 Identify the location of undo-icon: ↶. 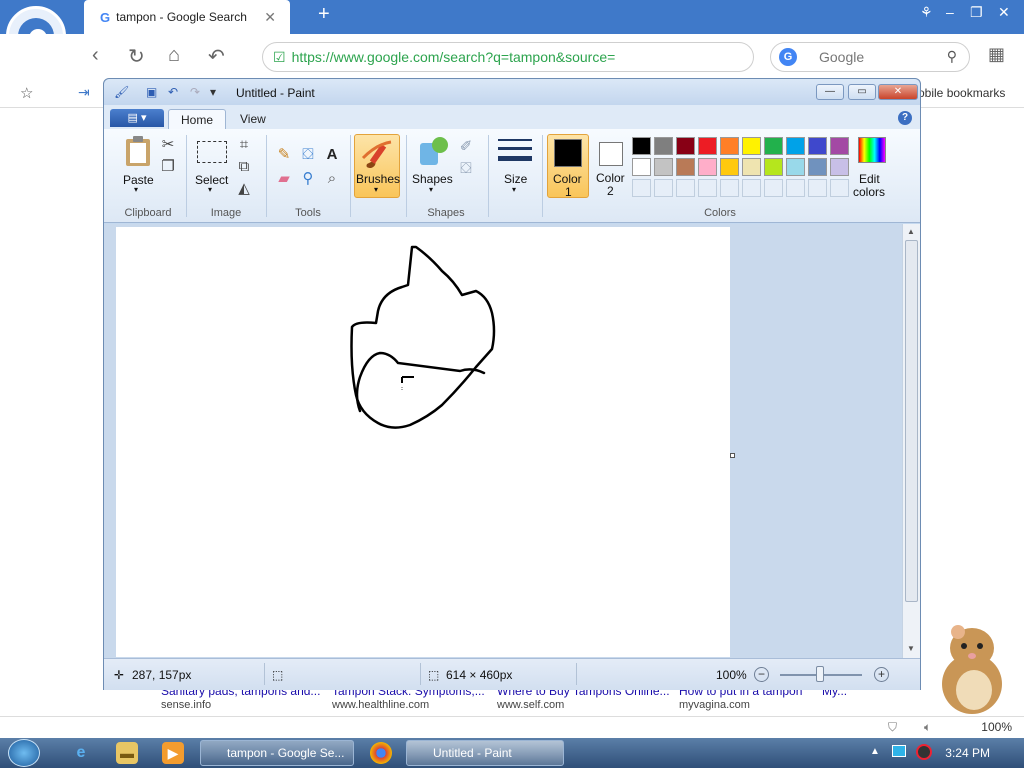
(173, 92).